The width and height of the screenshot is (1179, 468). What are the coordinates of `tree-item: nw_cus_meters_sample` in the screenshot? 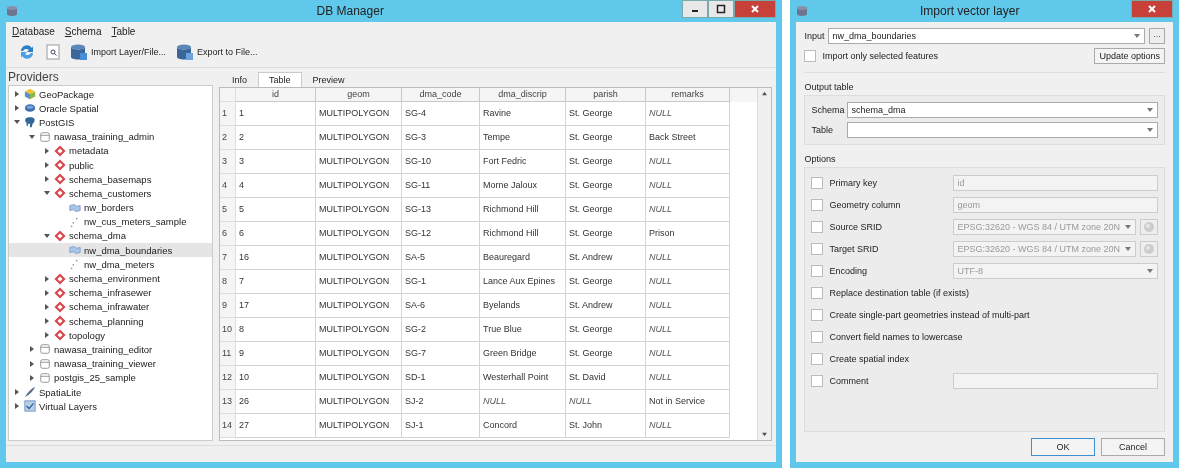 It's located at (135, 222).